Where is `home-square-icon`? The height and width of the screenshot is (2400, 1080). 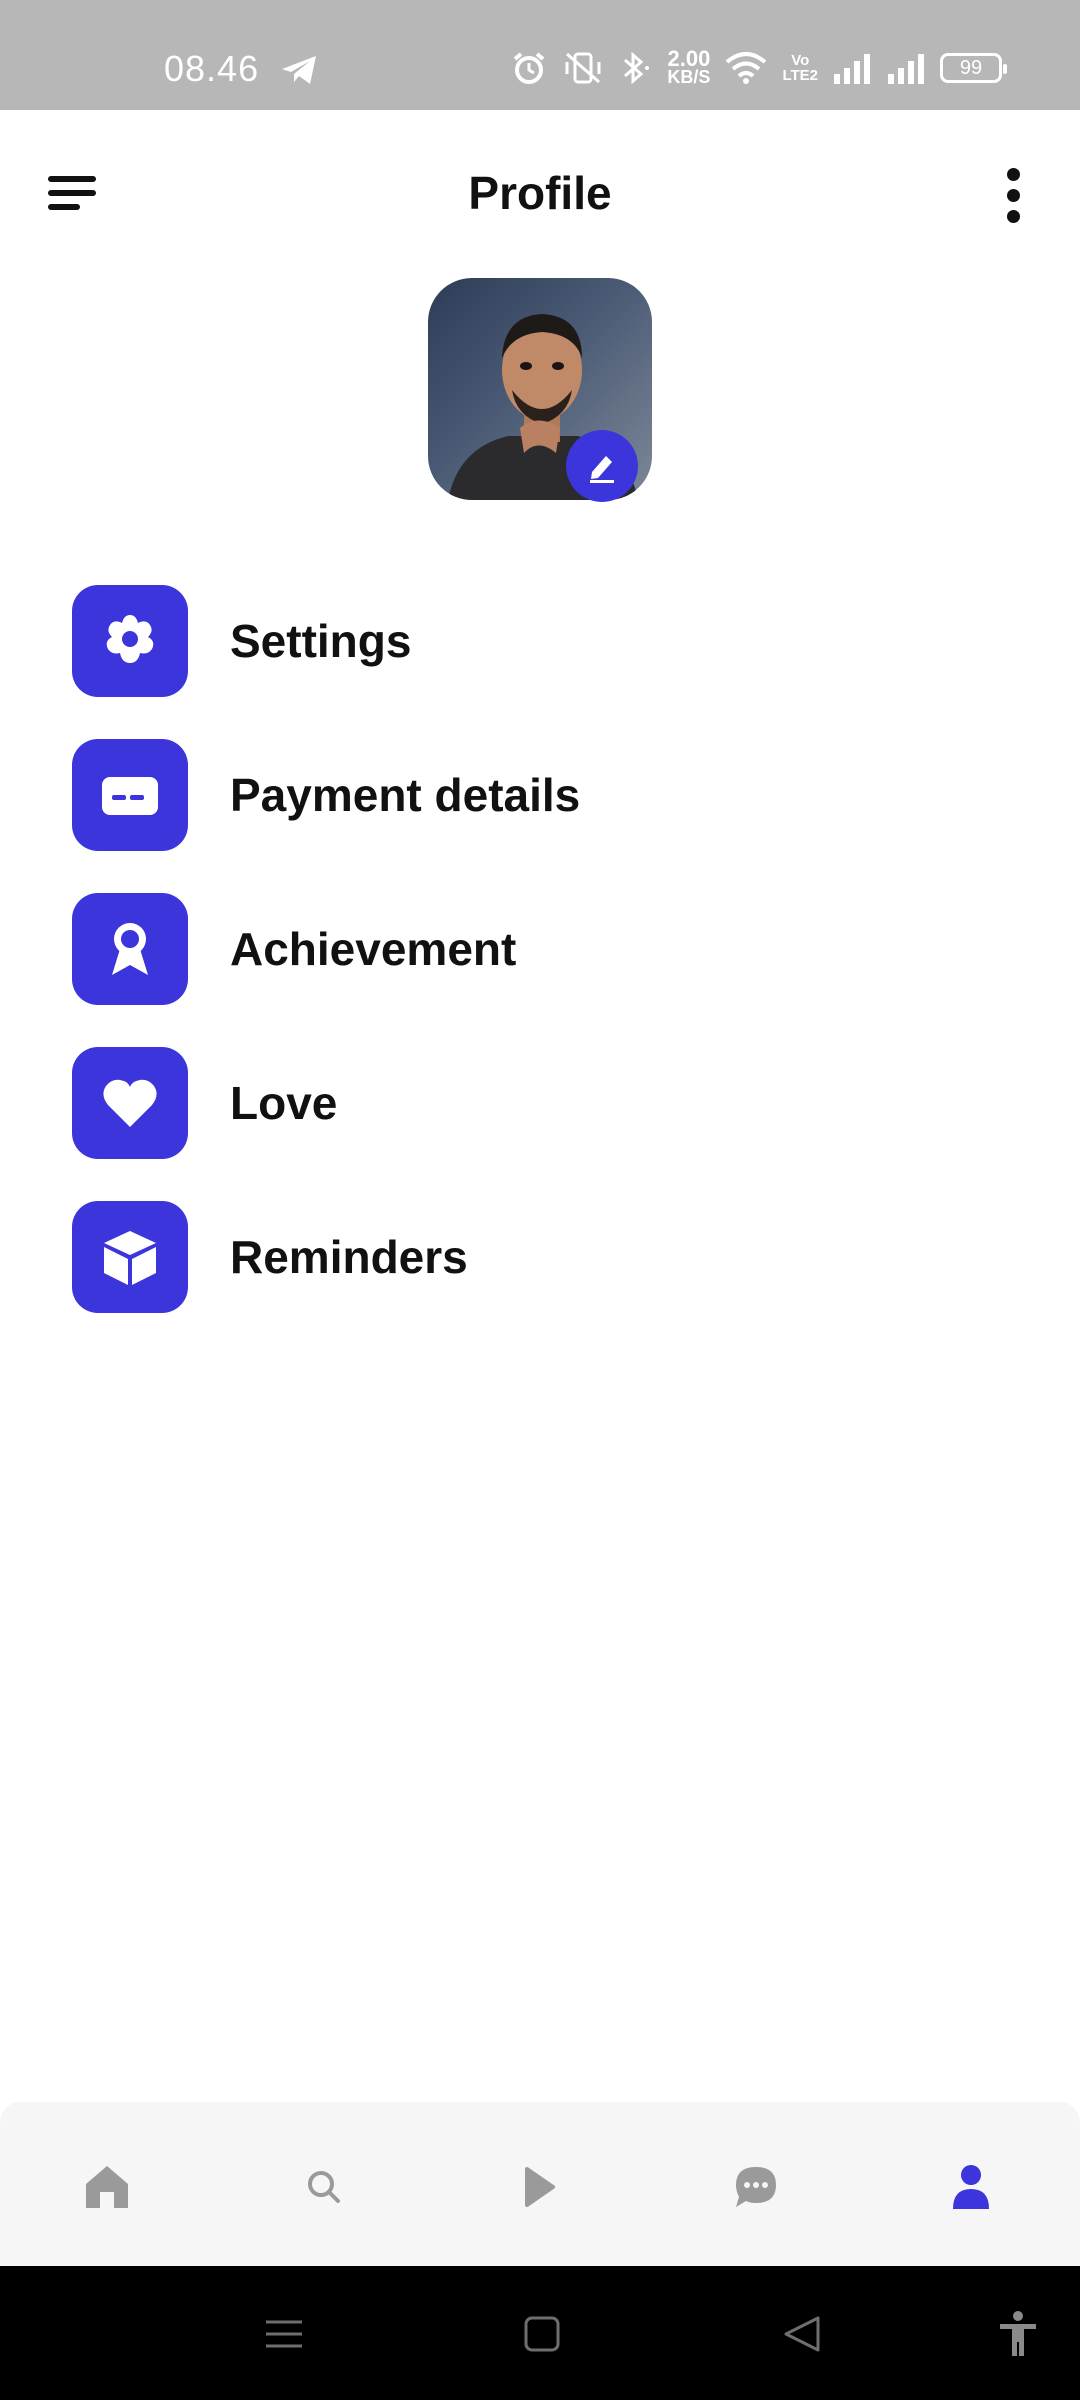 home-square-icon is located at coordinates (542, 2334).